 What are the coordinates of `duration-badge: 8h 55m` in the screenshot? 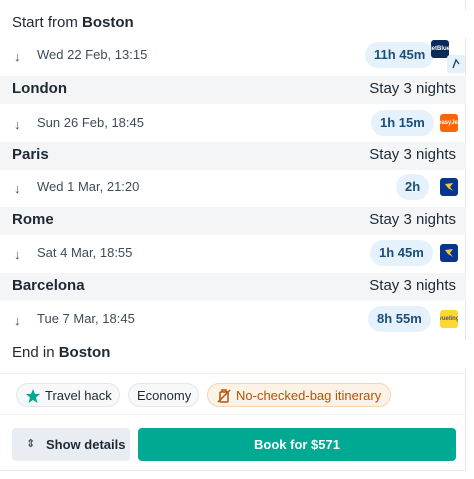 It's located at (399, 319).